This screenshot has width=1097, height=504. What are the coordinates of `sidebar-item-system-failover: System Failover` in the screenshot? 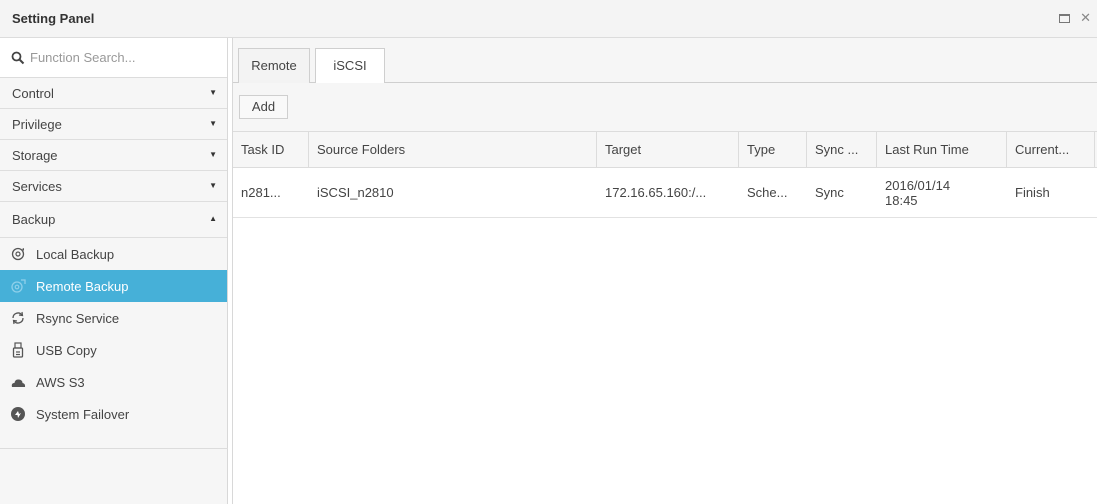 It's located at (113, 414).